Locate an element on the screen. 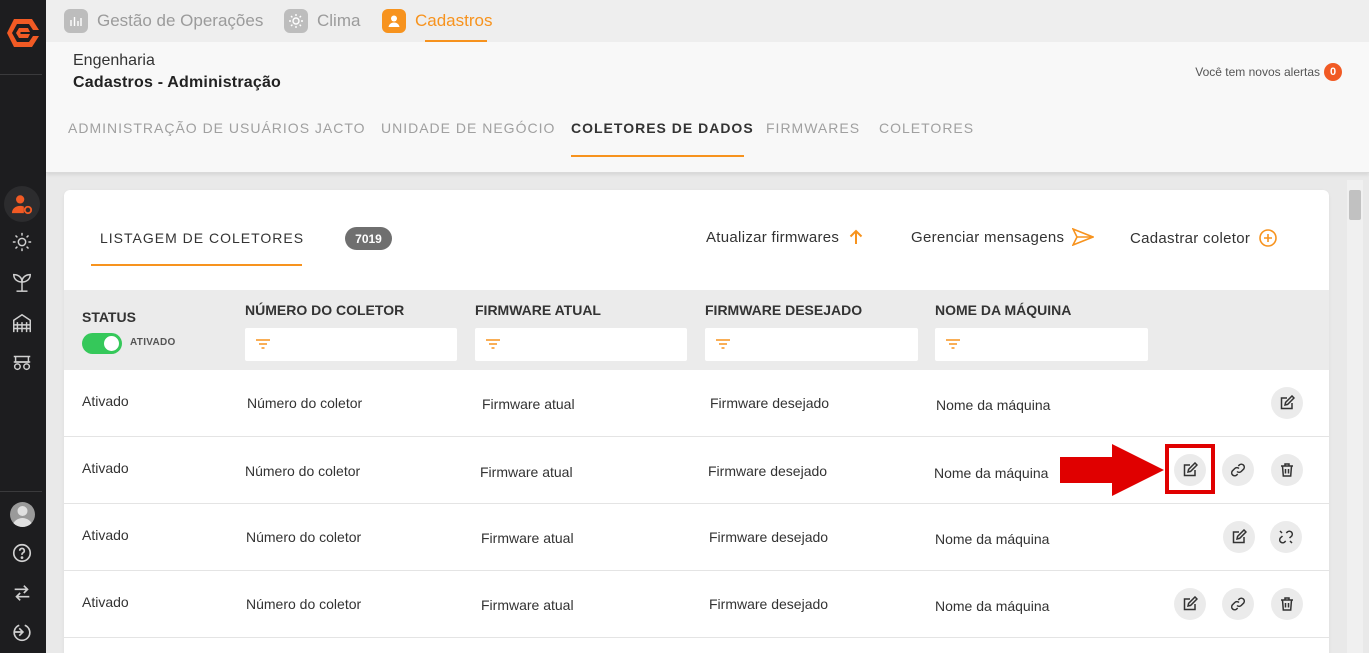 The width and height of the screenshot is (1369, 653). swap-arrows-icon is located at coordinates (22, 593).